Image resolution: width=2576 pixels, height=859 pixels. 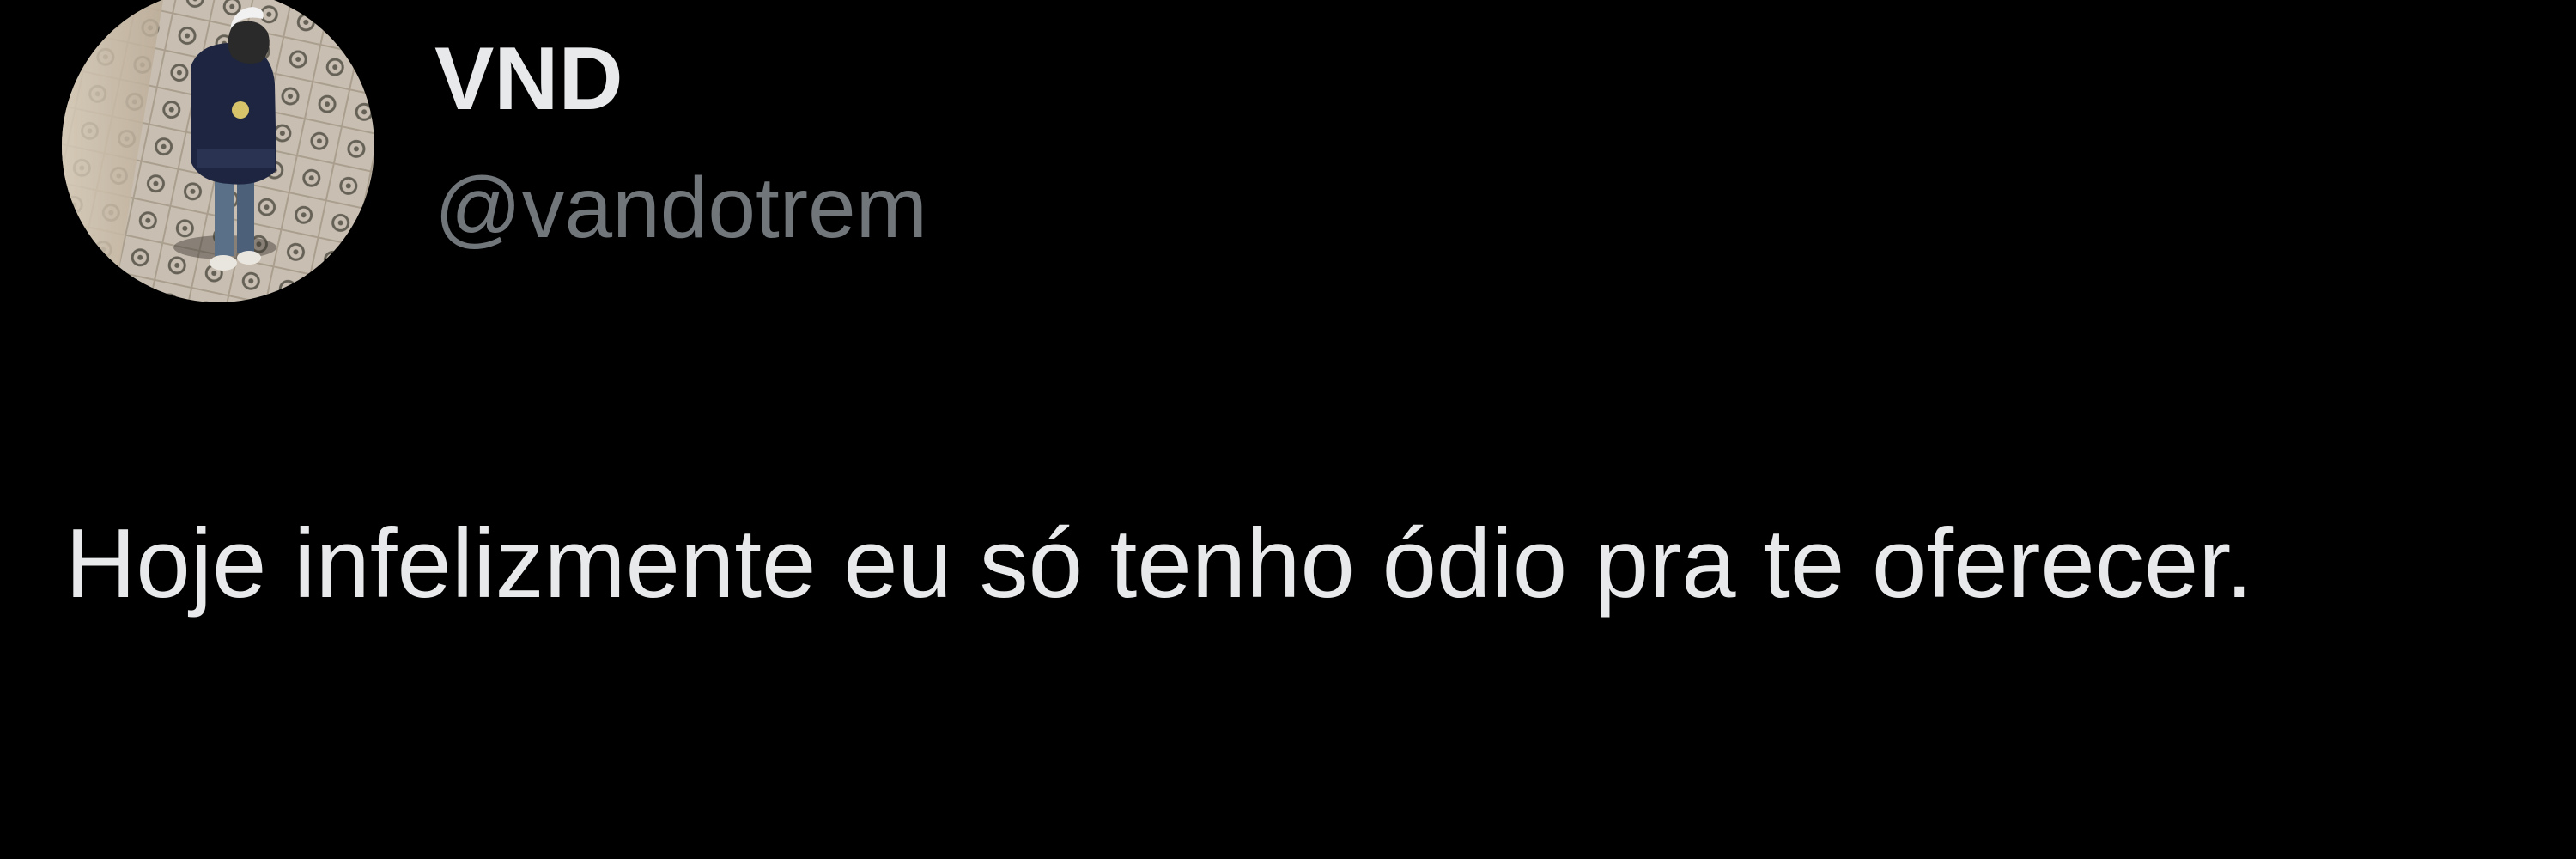 I want to click on avatar, so click(x=218, y=151).